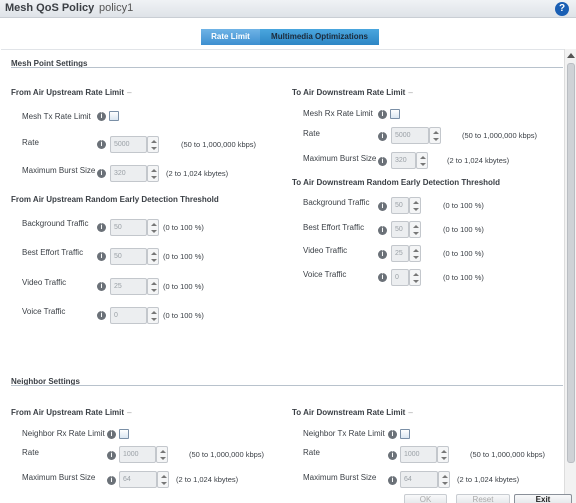  Describe the element at coordinates (288, 9) in the screenshot. I see `title-bar: Mesh QoS Policy policy1 ?` at that location.